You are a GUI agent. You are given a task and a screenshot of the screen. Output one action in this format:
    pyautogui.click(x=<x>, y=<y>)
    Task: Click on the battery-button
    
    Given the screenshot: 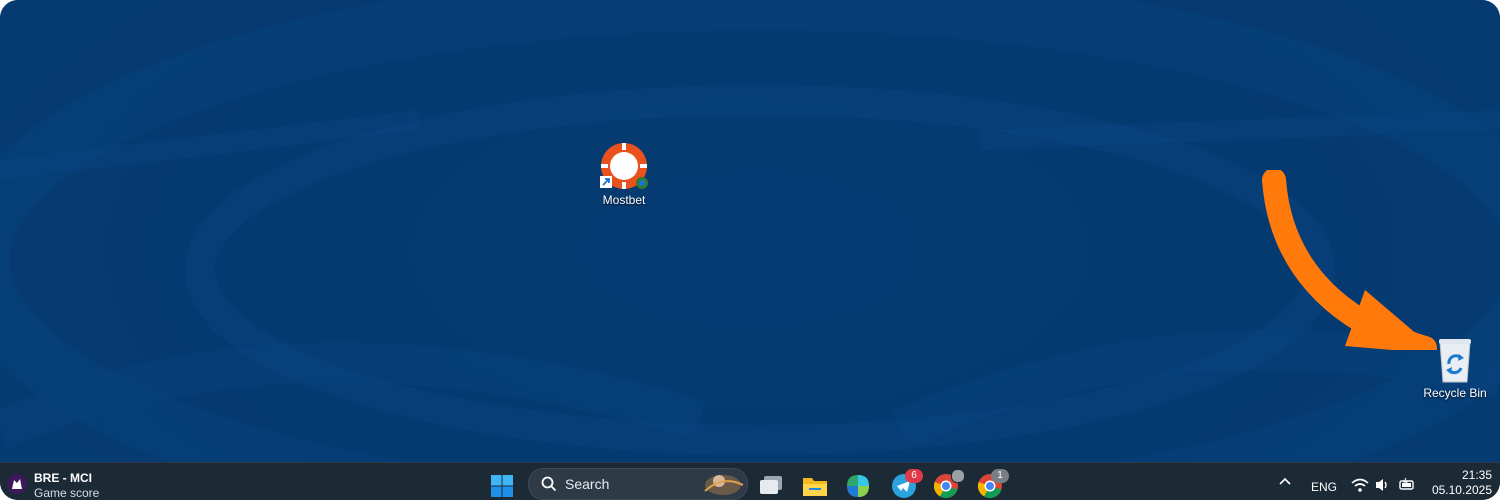 What is the action you would take?
    pyautogui.click(x=1407, y=486)
    